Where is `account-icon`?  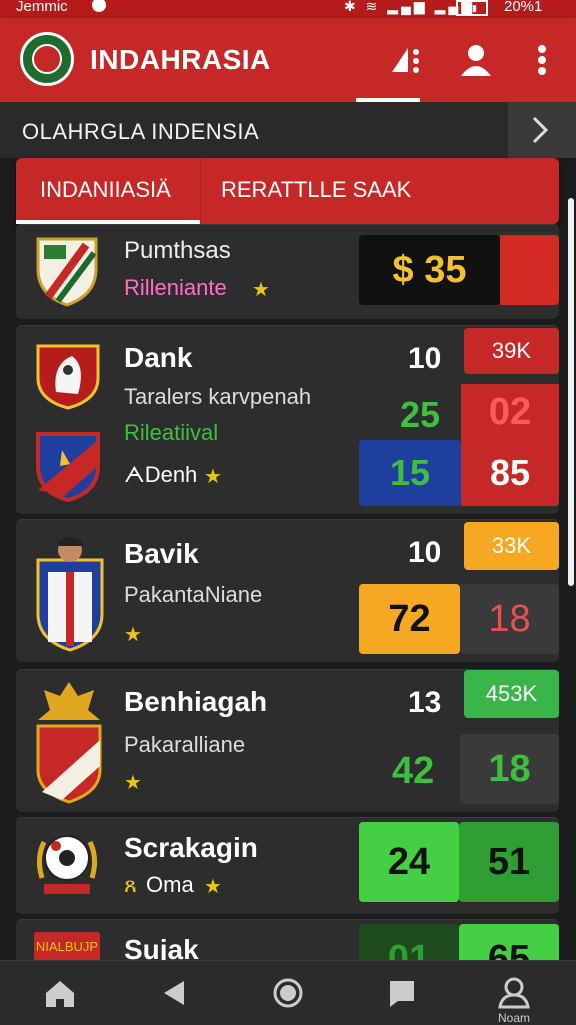 account-icon is located at coordinates (514, 993).